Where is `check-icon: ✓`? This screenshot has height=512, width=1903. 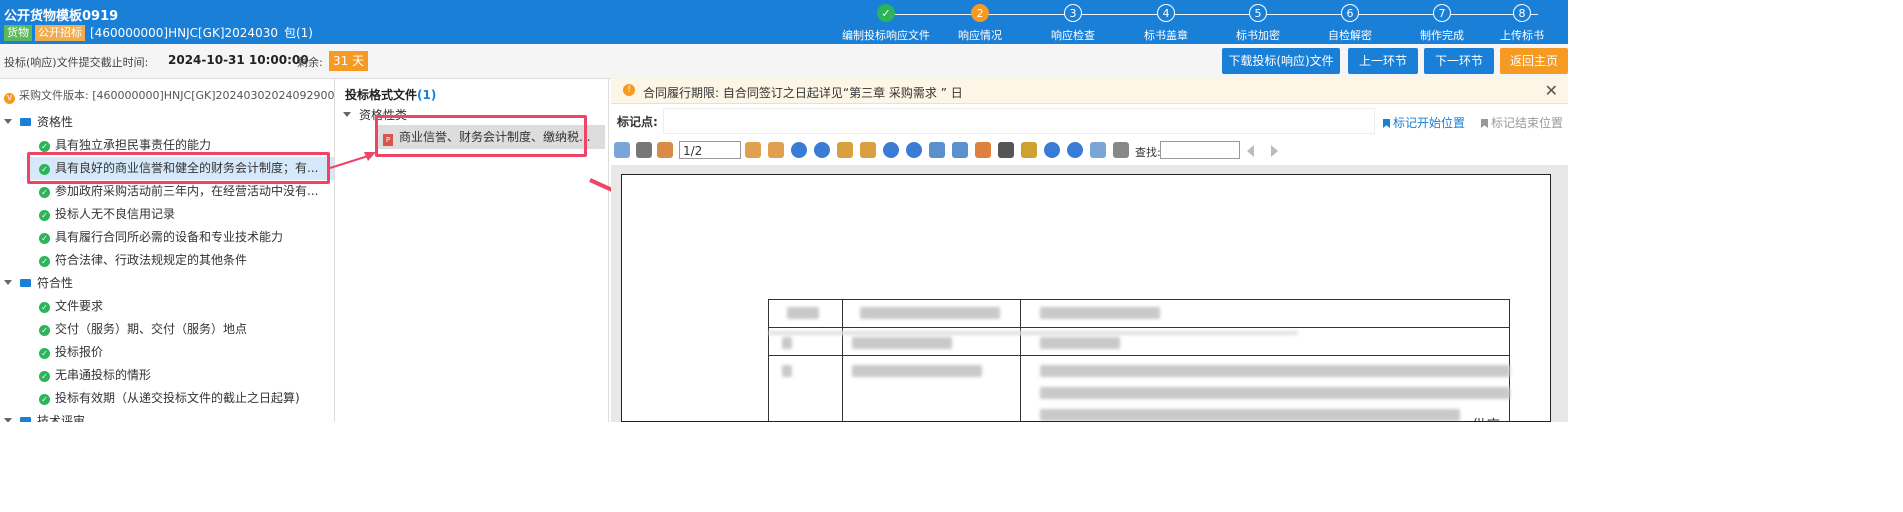 check-icon: ✓ is located at coordinates (886, 13).